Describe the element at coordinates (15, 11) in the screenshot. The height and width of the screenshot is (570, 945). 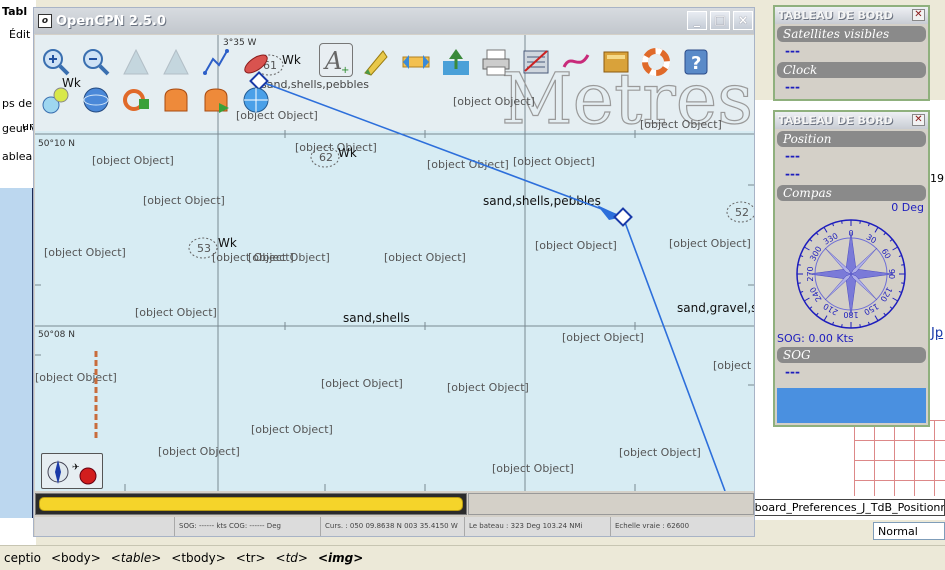
I see `host-title-fragment: Tabl` at that location.